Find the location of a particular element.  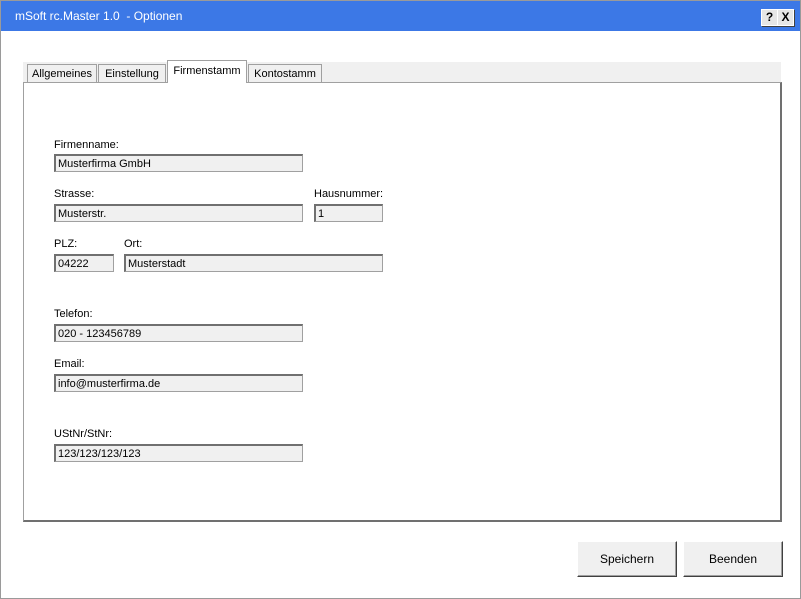

ustnr-field: 123/123/123/123 is located at coordinates (178, 453).